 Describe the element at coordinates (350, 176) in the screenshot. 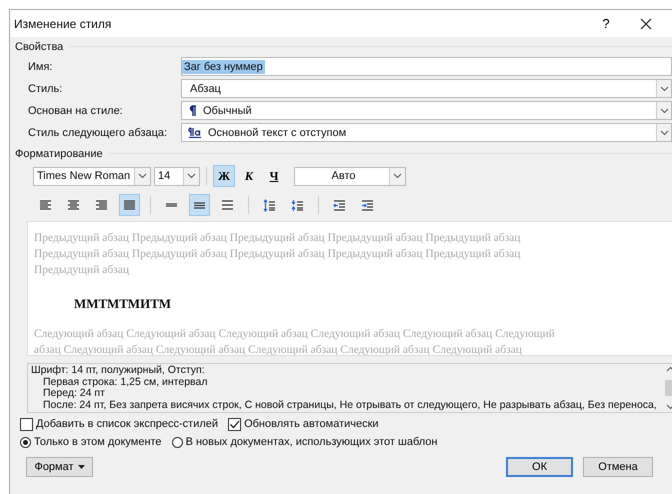

I see `color-dropdown: Авто` at that location.